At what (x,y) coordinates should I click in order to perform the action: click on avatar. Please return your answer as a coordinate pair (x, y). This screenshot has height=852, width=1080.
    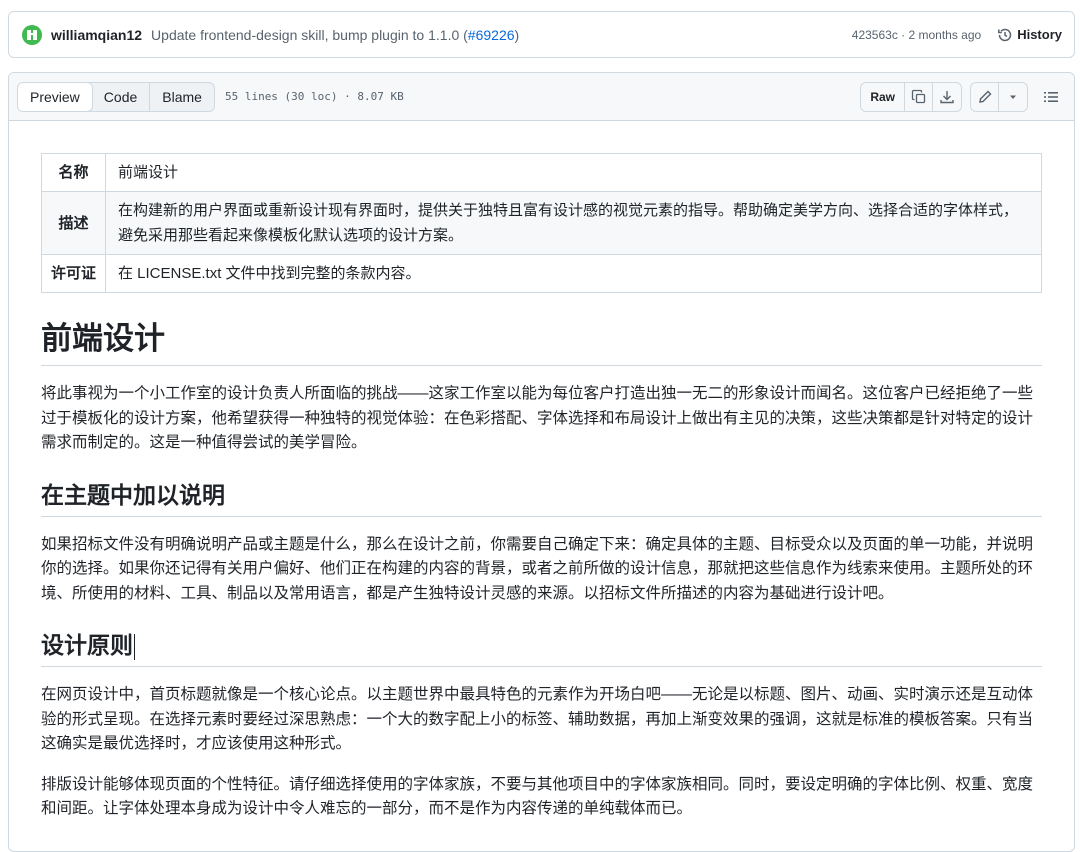
    Looking at the image, I should click on (32, 34).